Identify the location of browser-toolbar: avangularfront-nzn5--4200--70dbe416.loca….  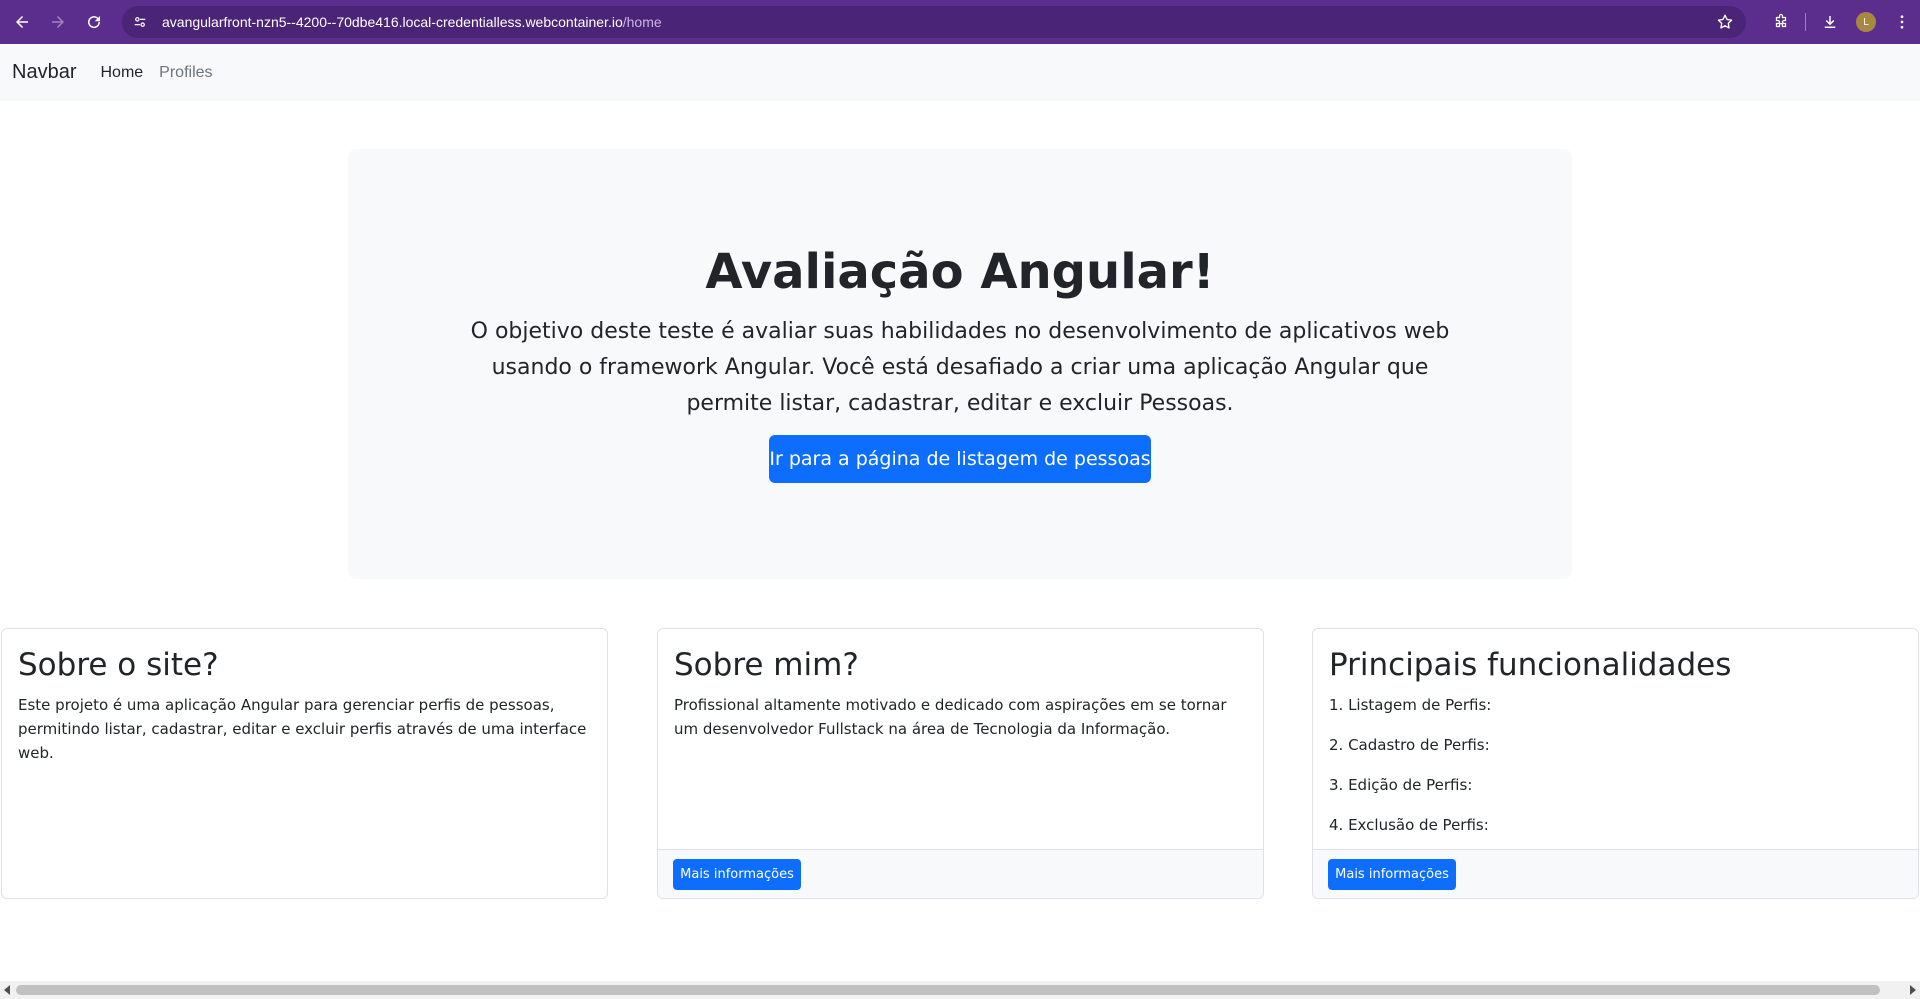
(960, 22).